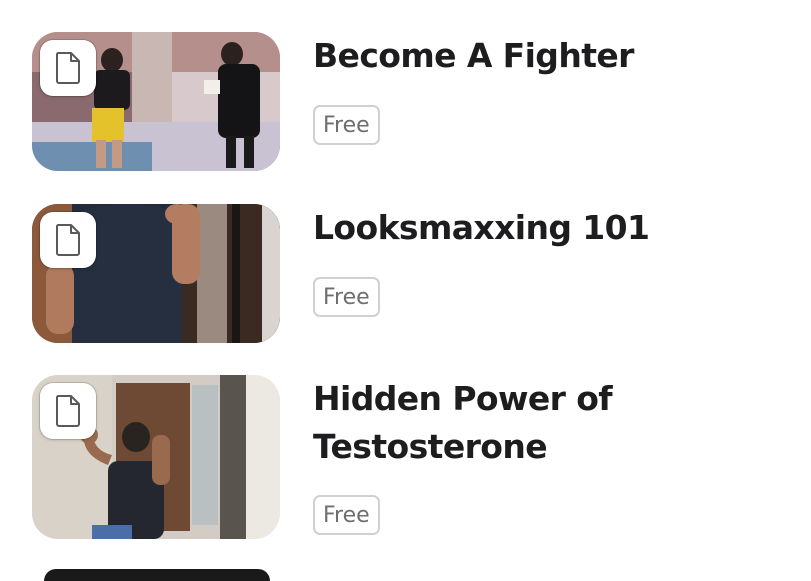 This screenshot has height=581, width=811. Describe the element at coordinates (157, 575) in the screenshot. I see `next-course-thumbnail-edge` at that location.